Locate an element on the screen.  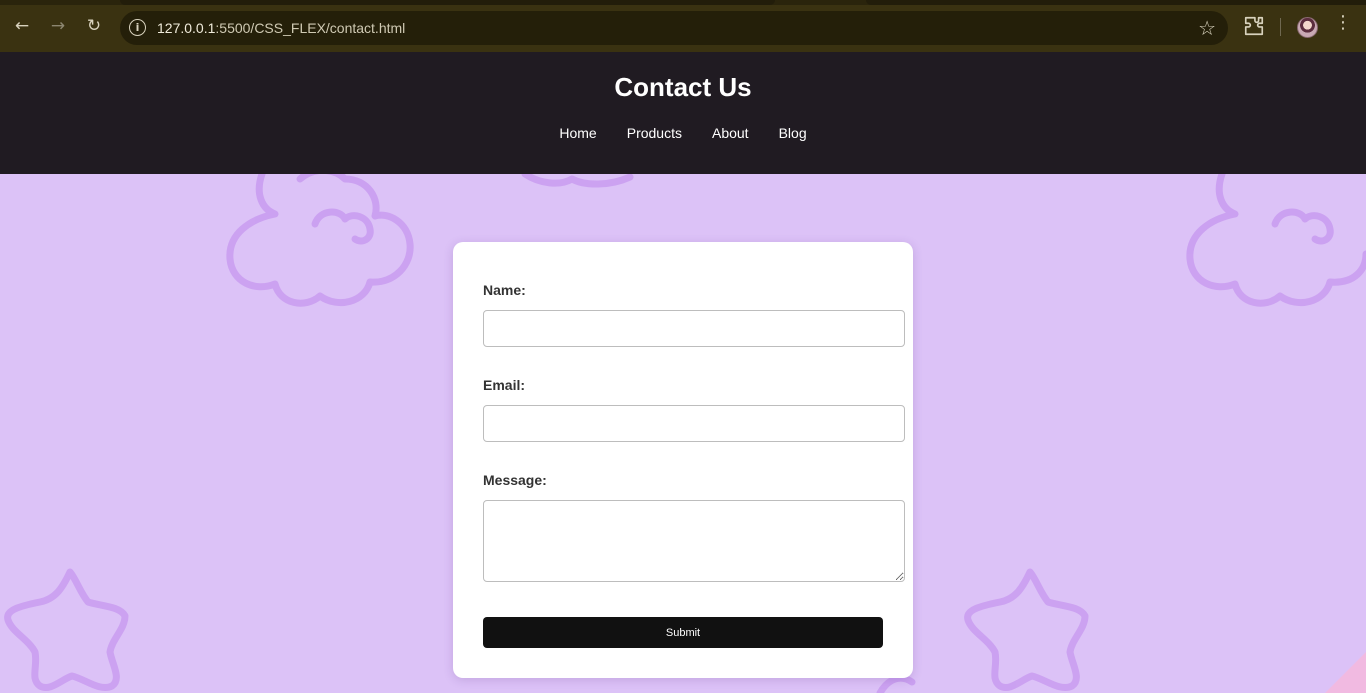
message-textarea is located at coordinates (694, 541).